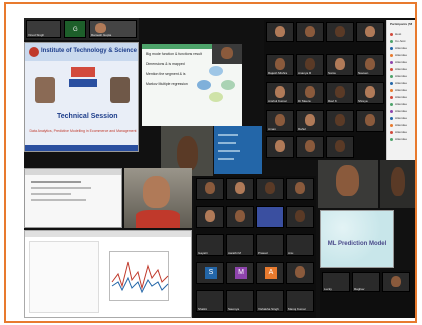  I want to click on participant-tile: Sonia, so click(340, 65).